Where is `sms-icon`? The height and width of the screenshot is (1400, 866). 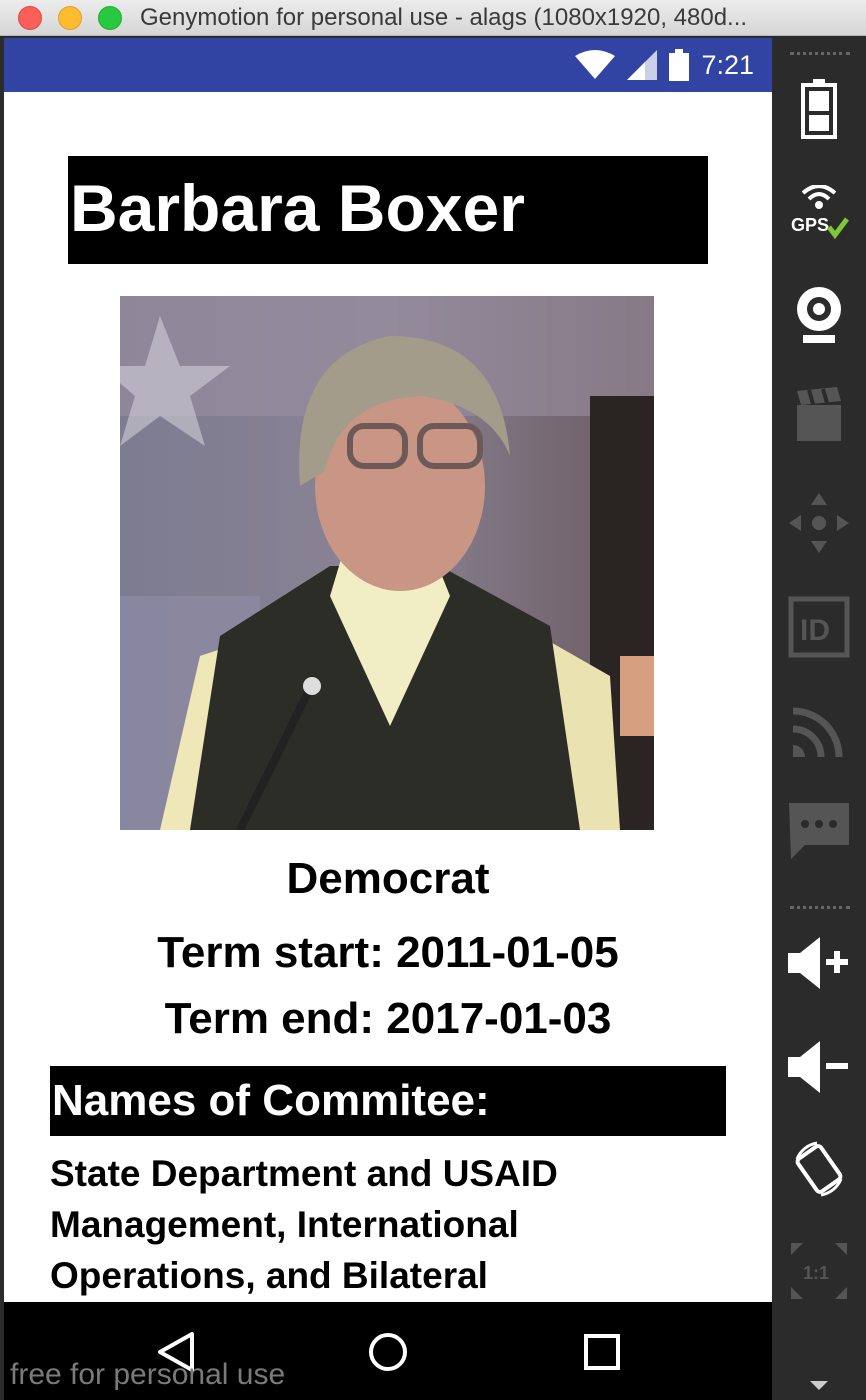 sms-icon is located at coordinates (819, 831).